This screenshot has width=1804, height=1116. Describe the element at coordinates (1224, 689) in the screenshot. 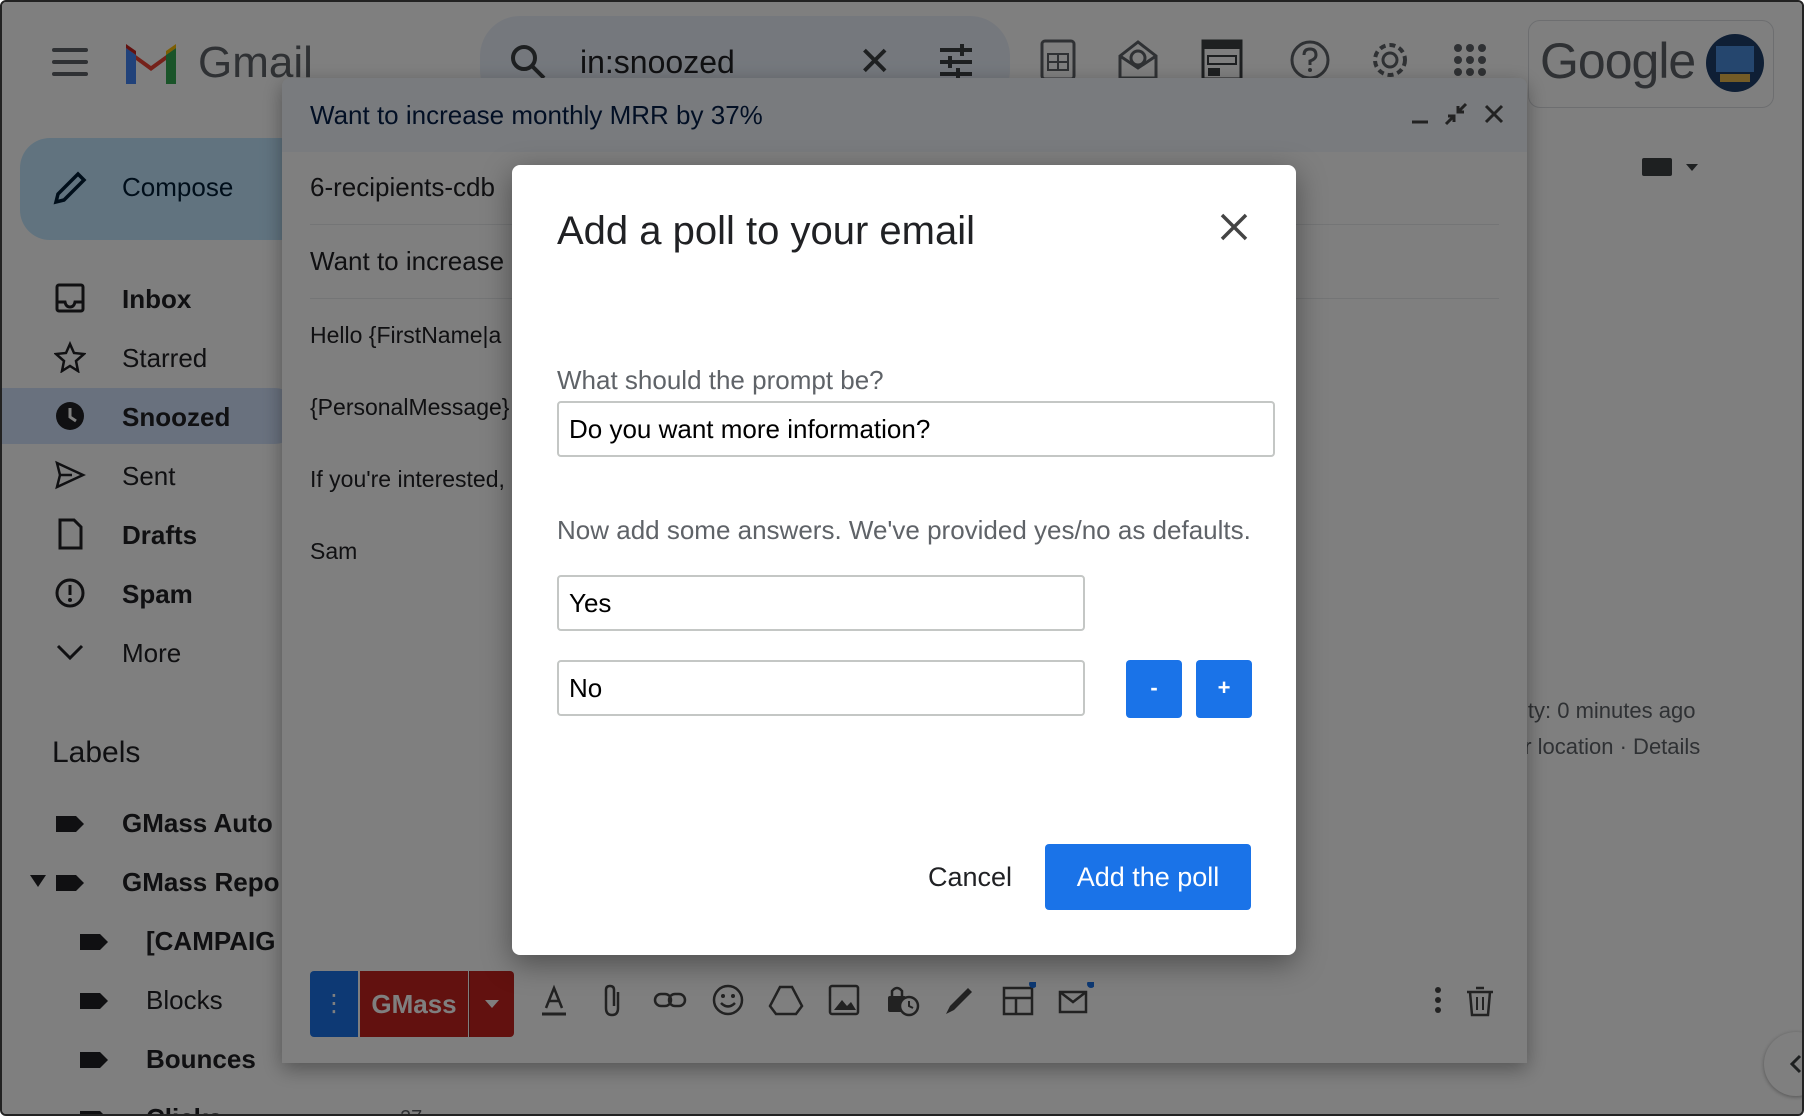

I see `add-answer-button: +` at that location.